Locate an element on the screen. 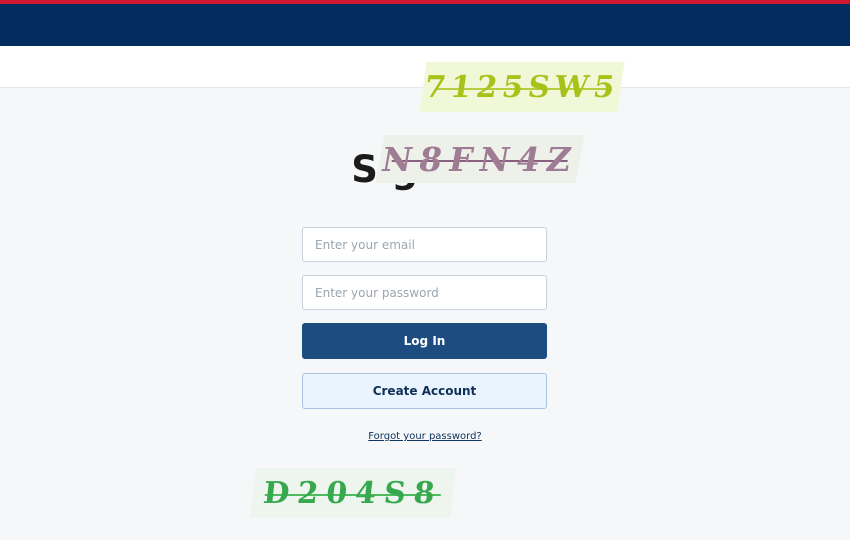  top-navbar is located at coordinates (425, 25).